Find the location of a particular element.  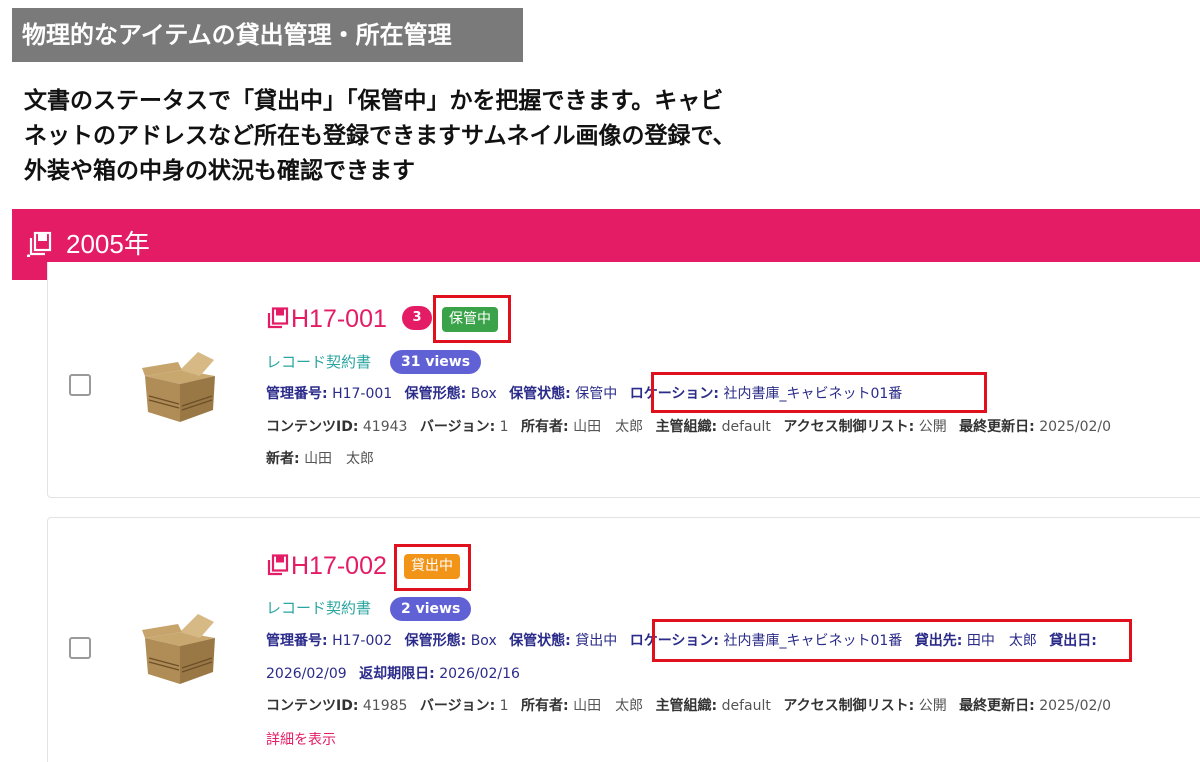

record-metadata-line: 2026/02/09 返却期限日: 2026/02/16 is located at coordinates (397, 674).